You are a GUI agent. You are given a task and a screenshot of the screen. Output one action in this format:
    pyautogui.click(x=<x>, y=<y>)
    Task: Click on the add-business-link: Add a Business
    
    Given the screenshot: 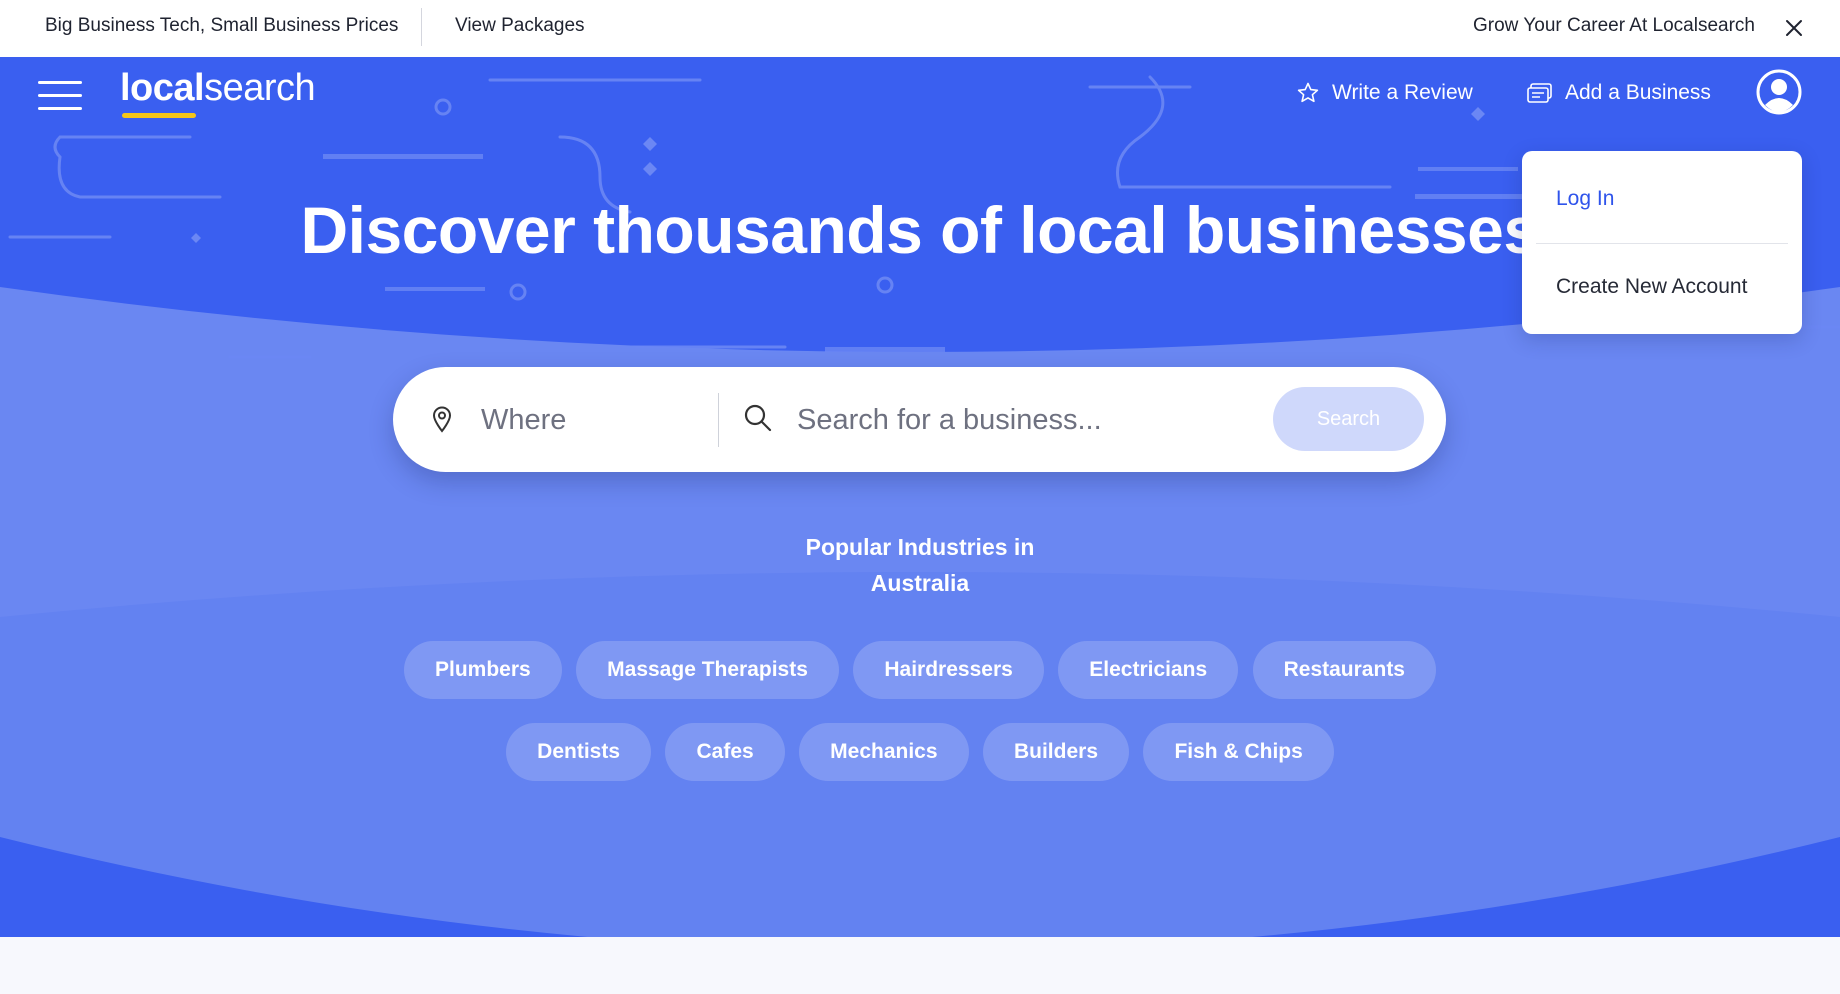 What is the action you would take?
    pyautogui.click(x=1619, y=93)
    